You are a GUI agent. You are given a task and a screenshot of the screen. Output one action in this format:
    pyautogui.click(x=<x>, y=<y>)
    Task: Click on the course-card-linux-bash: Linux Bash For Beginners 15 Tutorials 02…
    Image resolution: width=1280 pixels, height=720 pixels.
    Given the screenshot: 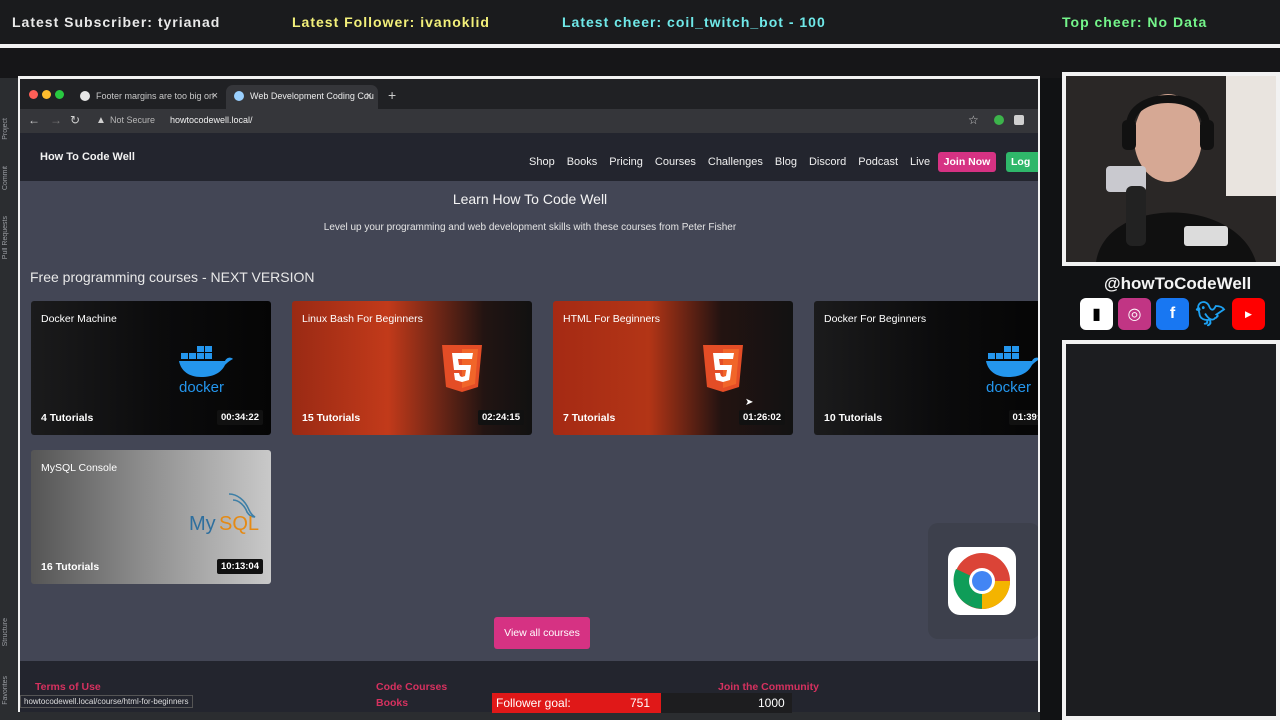 What is the action you would take?
    pyautogui.click(x=412, y=368)
    